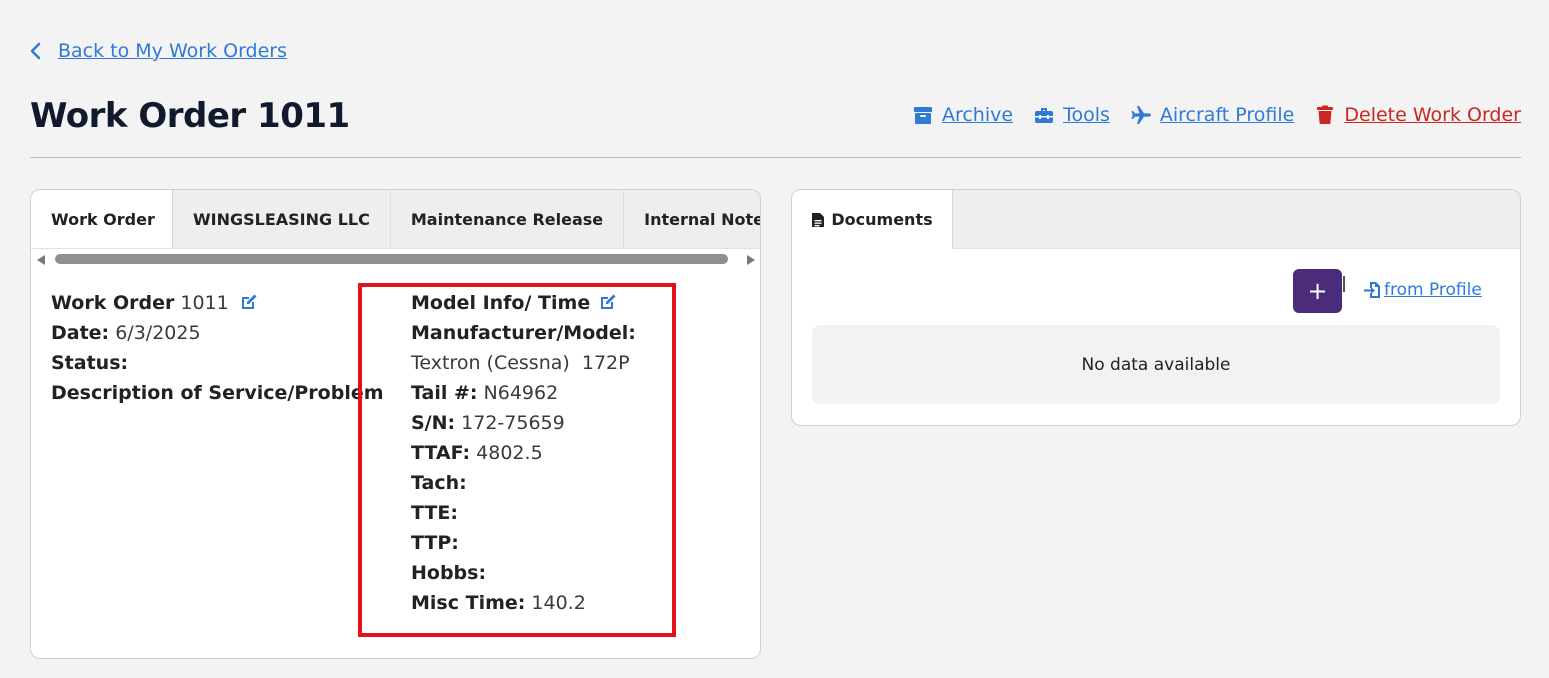 The height and width of the screenshot is (678, 1549). What do you see at coordinates (818, 219) in the screenshot?
I see `document-icon` at bounding box center [818, 219].